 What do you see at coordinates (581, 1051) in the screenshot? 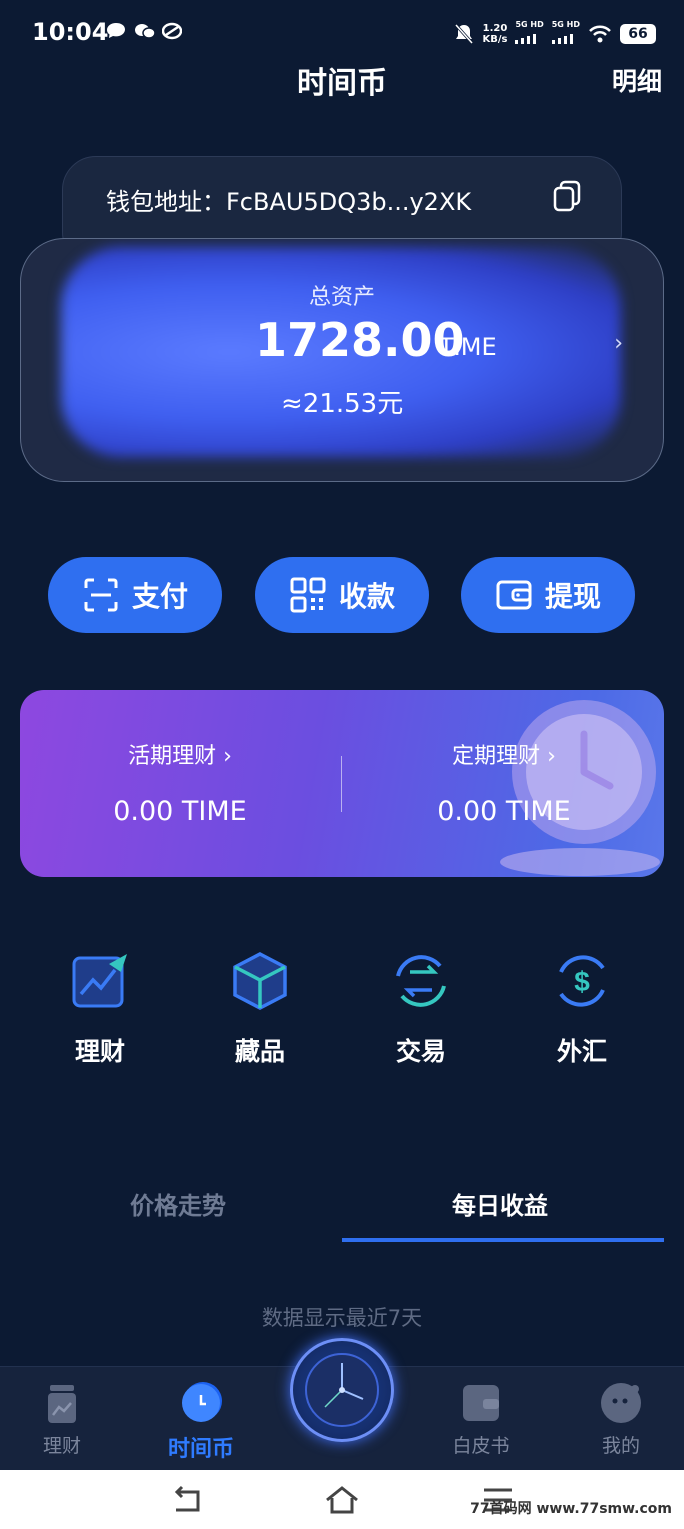
I see `shortcut-forex-label: 外汇` at bounding box center [581, 1051].